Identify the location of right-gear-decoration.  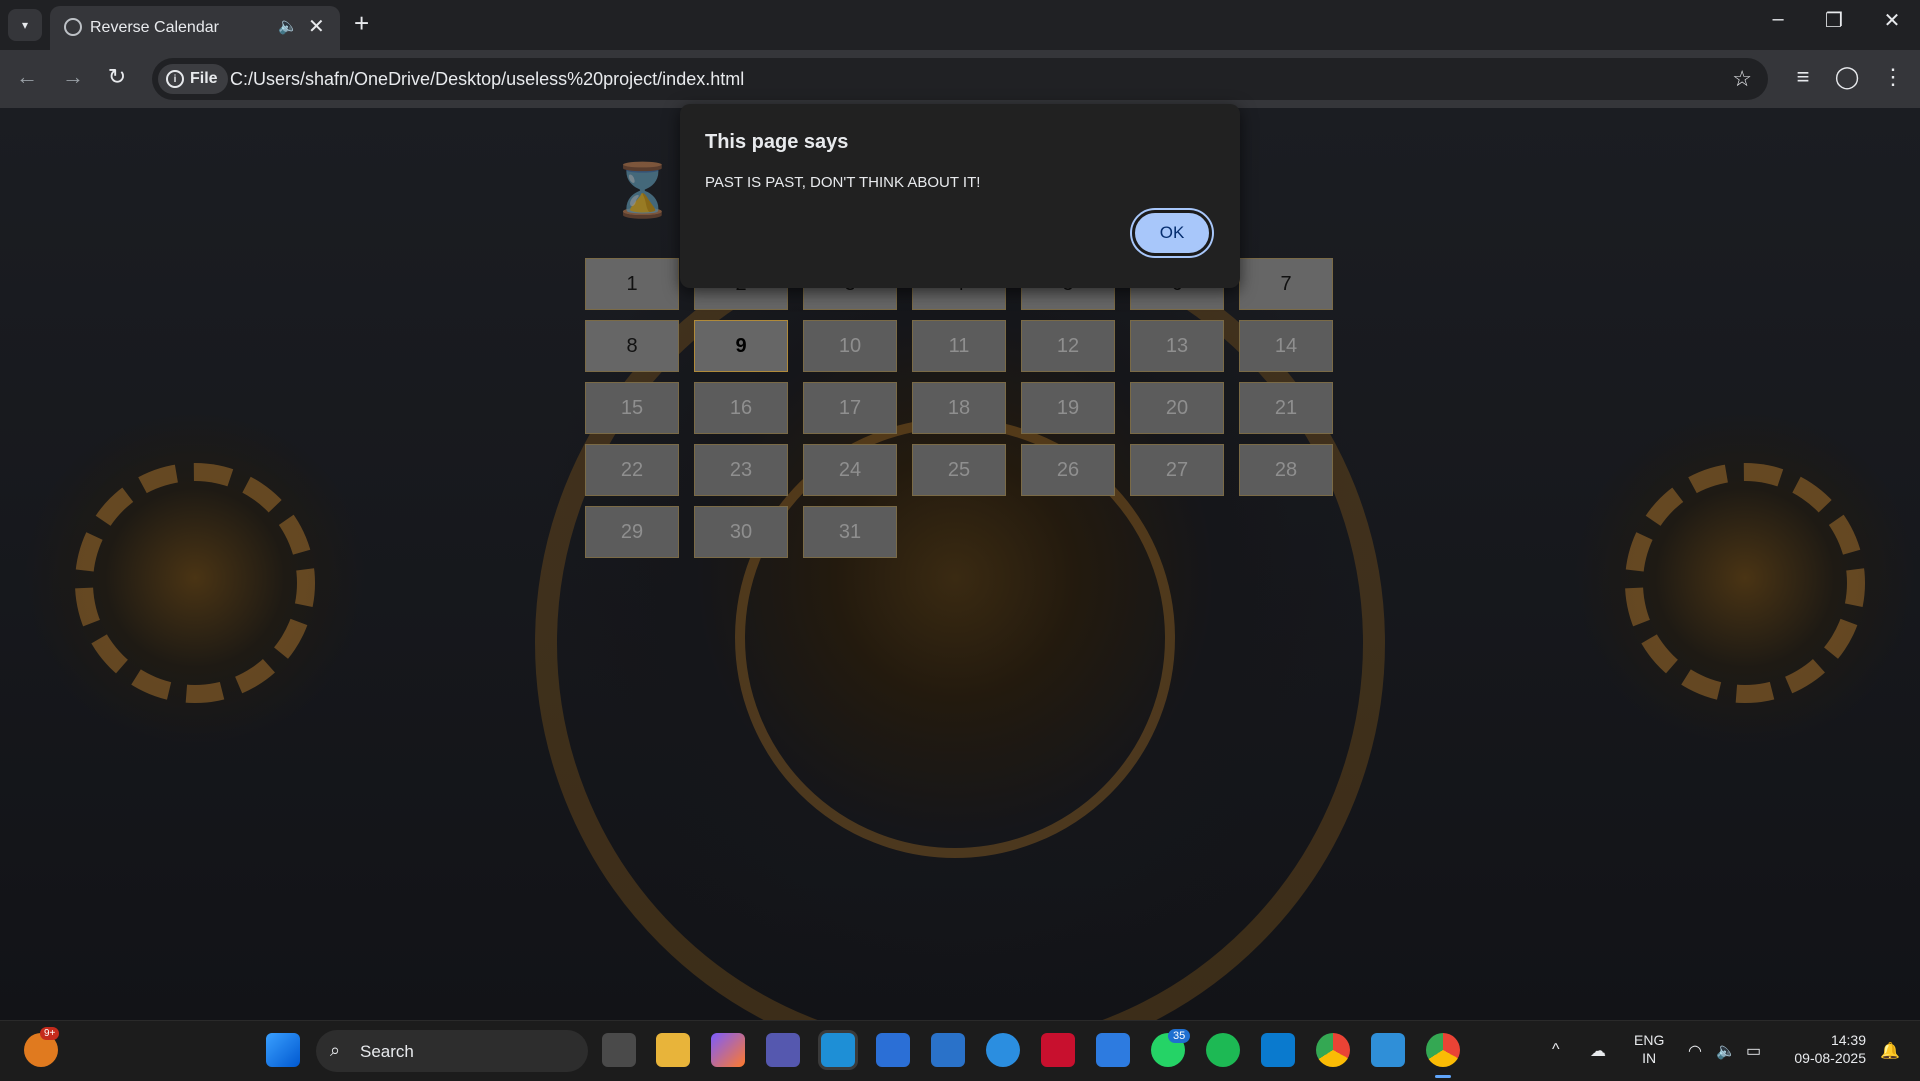
(1745, 583).